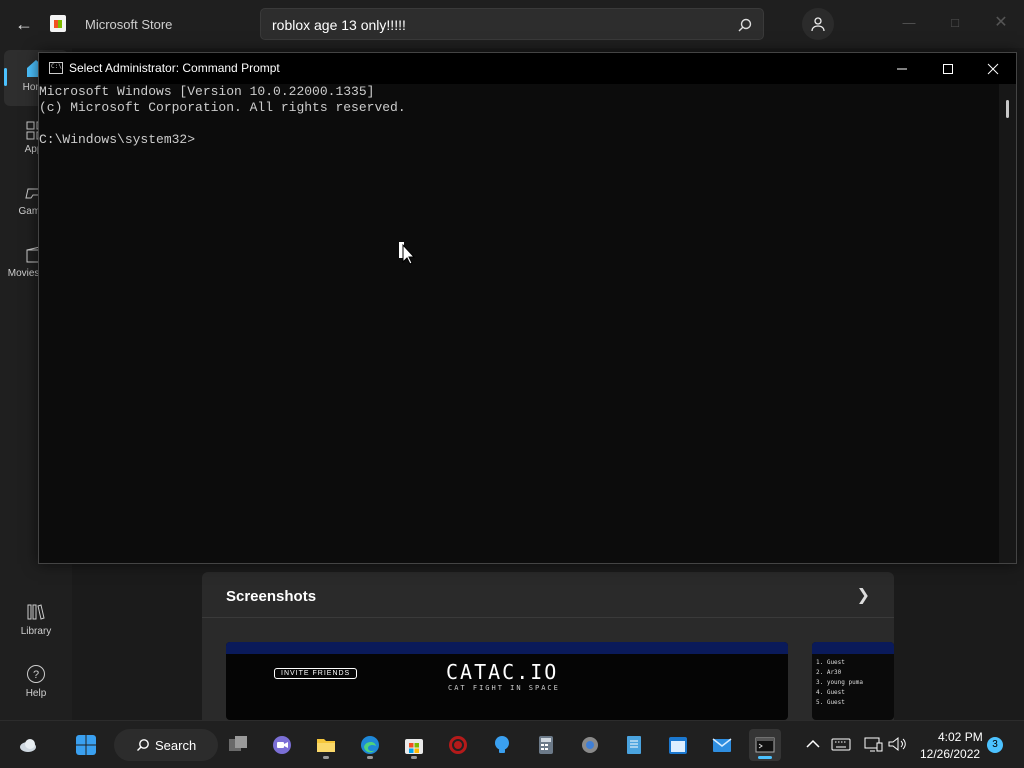 The width and height of the screenshot is (1024, 768). Describe the element at coordinates (504, 688) in the screenshot. I see `screenshot-game-subtitle: CAT FIGHT IN SPACE` at that location.